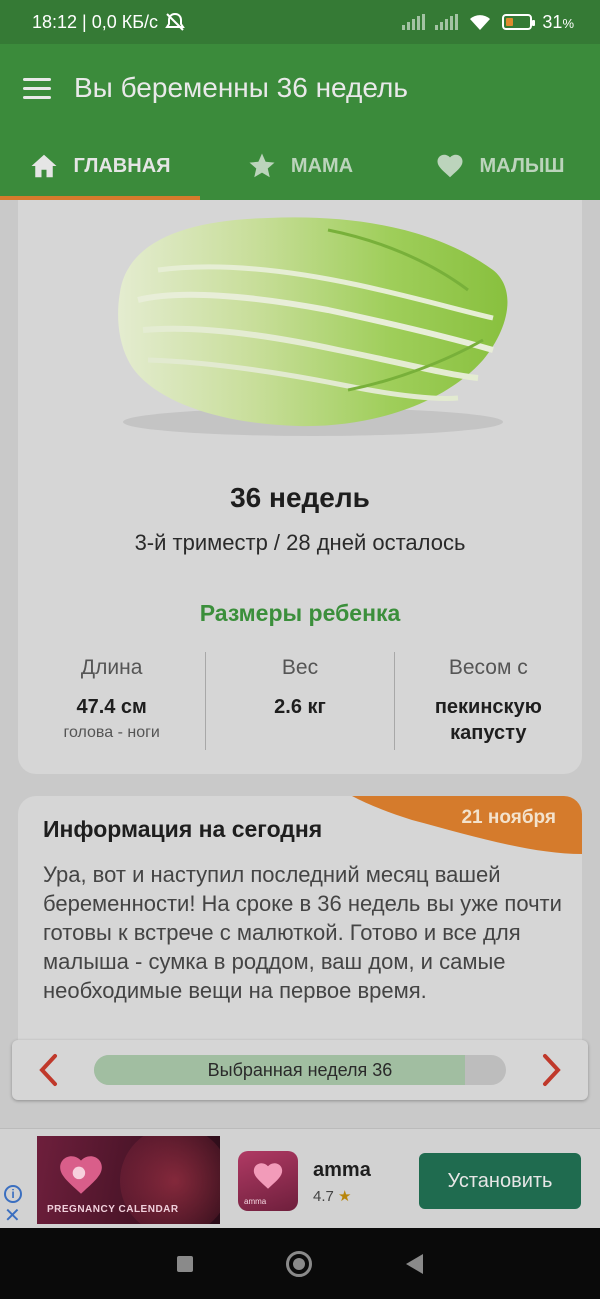 The image size is (600, 1299). I want to click on ad-close-icon: ✕, so click(12, 1216).